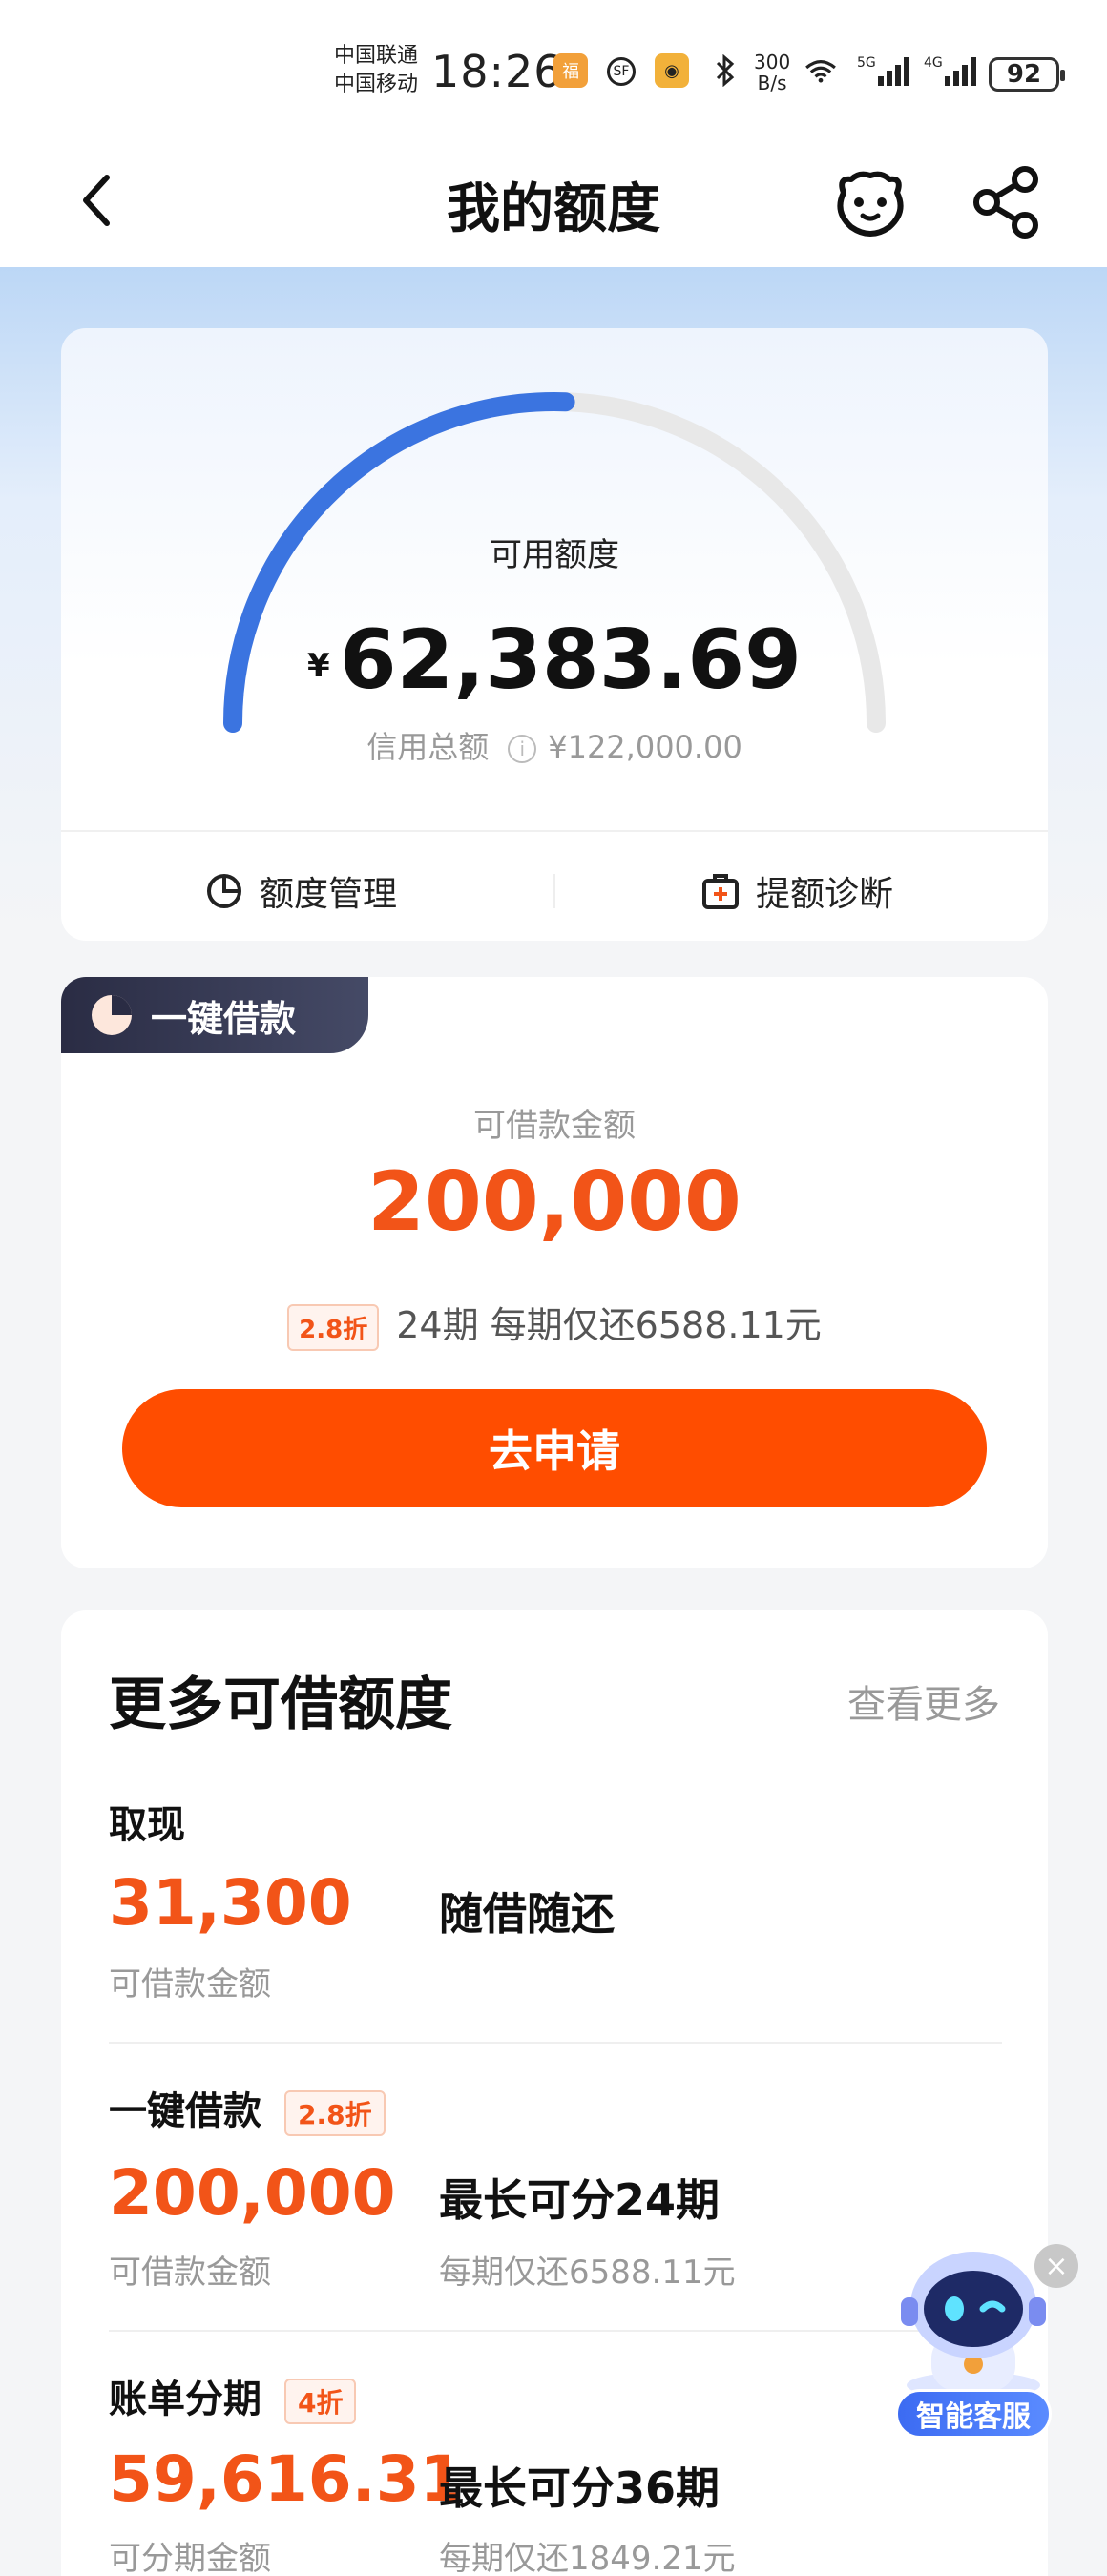 Image resolution: width=1107 pixels, height=2576 pixels. Describe the element at coordinates (772, 72) in the screenshot. I see `network-speed: 300 B/s` at that location.